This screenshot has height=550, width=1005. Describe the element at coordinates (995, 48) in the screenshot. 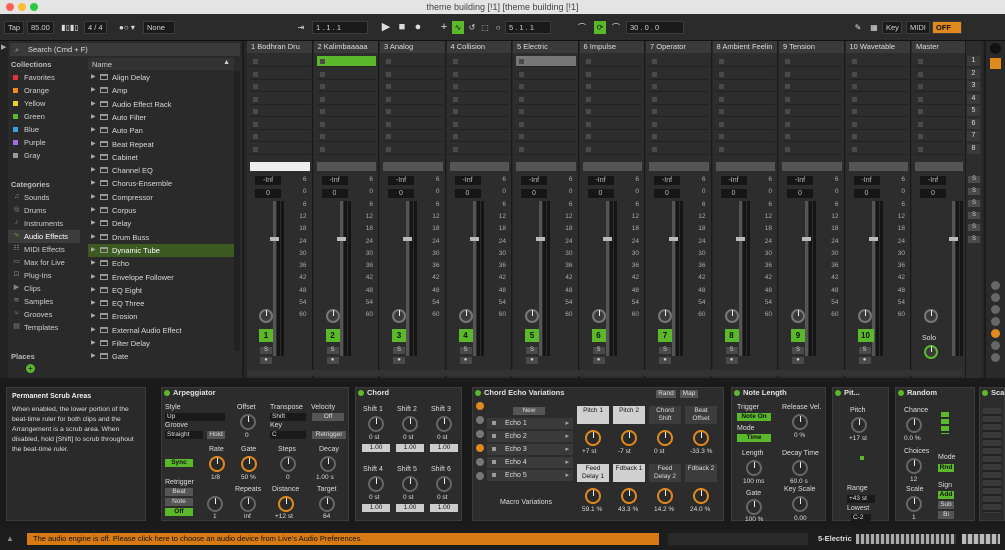

I see `session-toggle-icon` at that location.